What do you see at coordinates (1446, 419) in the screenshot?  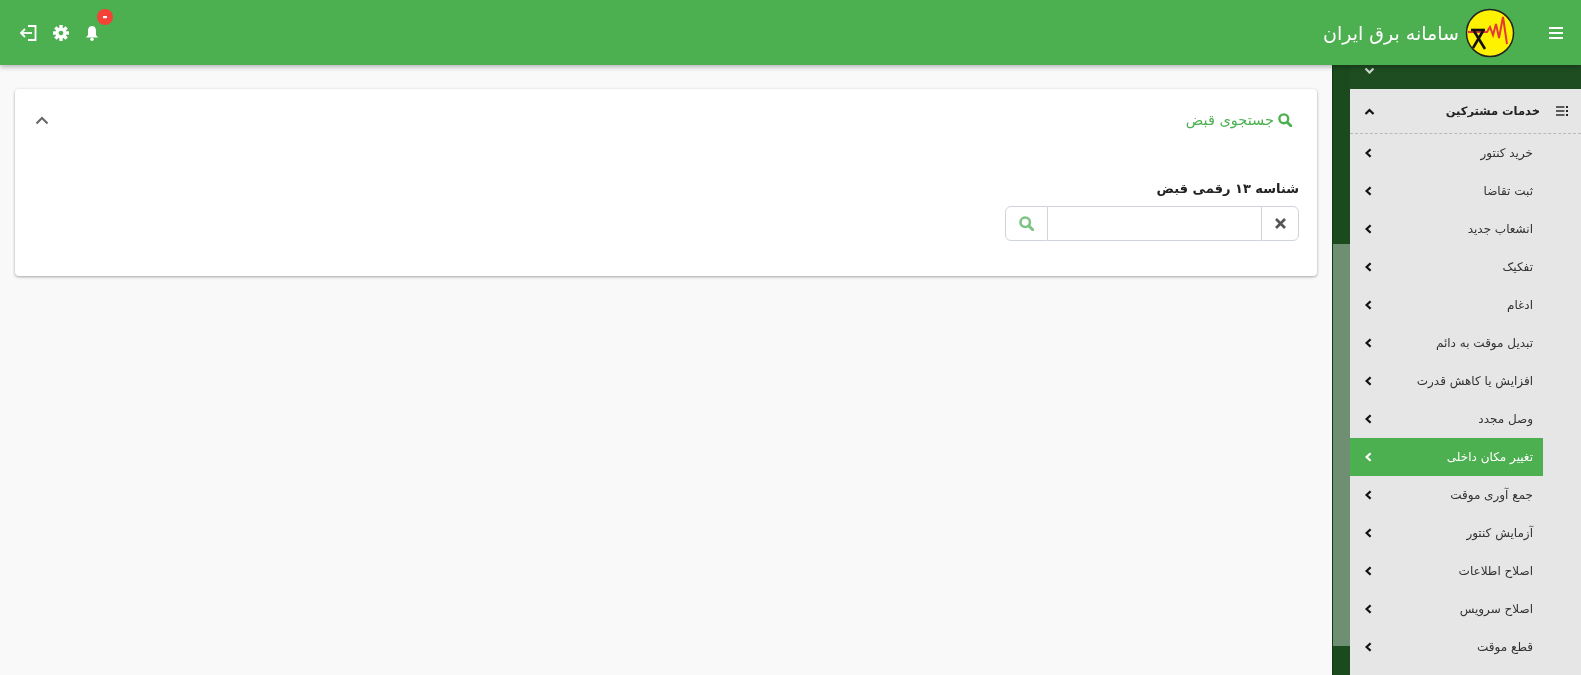 I see `menu-item: وصل مجدد` at bounding box center [1446, 419].